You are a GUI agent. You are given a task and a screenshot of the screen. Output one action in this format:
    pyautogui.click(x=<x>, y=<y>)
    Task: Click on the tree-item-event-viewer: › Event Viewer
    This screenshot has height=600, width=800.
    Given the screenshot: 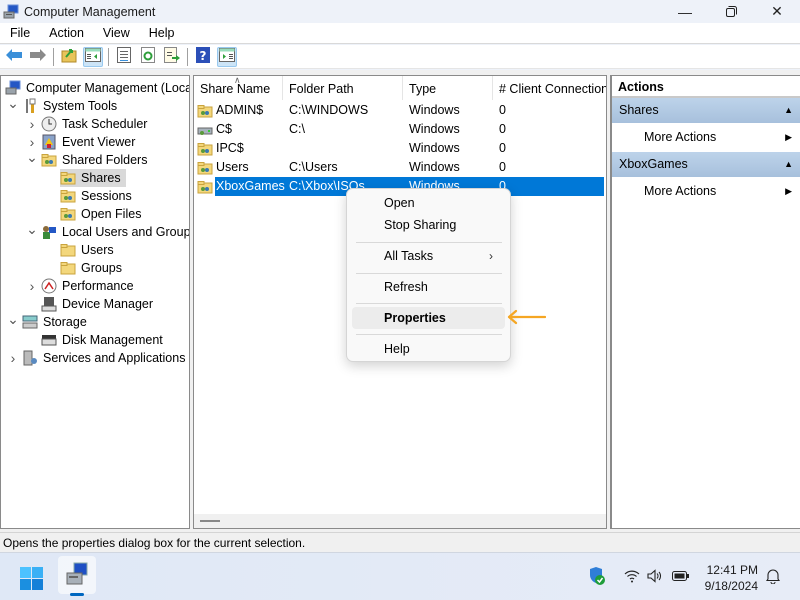 What is the action you would take?
    pyautogui.click(x=83, y=142)
    